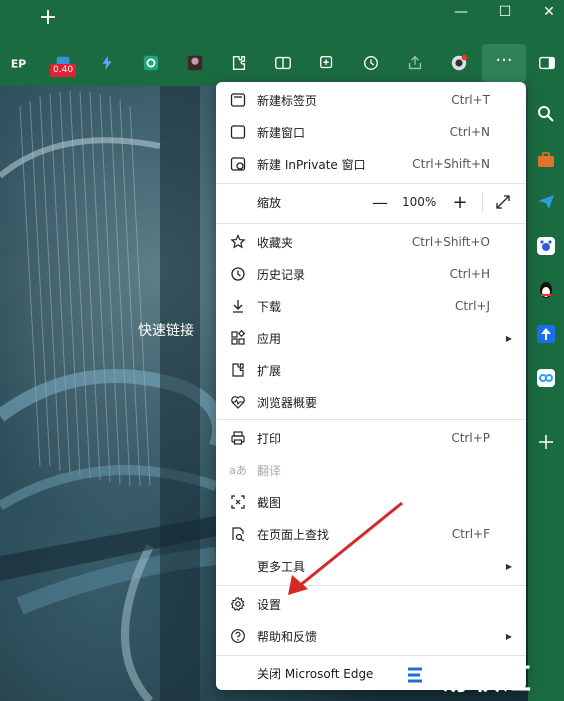 Image resolution: width=564 pixels, height=701 pixels. Describe the element at coordinates (469, 132) in the screenshot. I see `menu-item-shortcut: Ctrl+N` at that location.